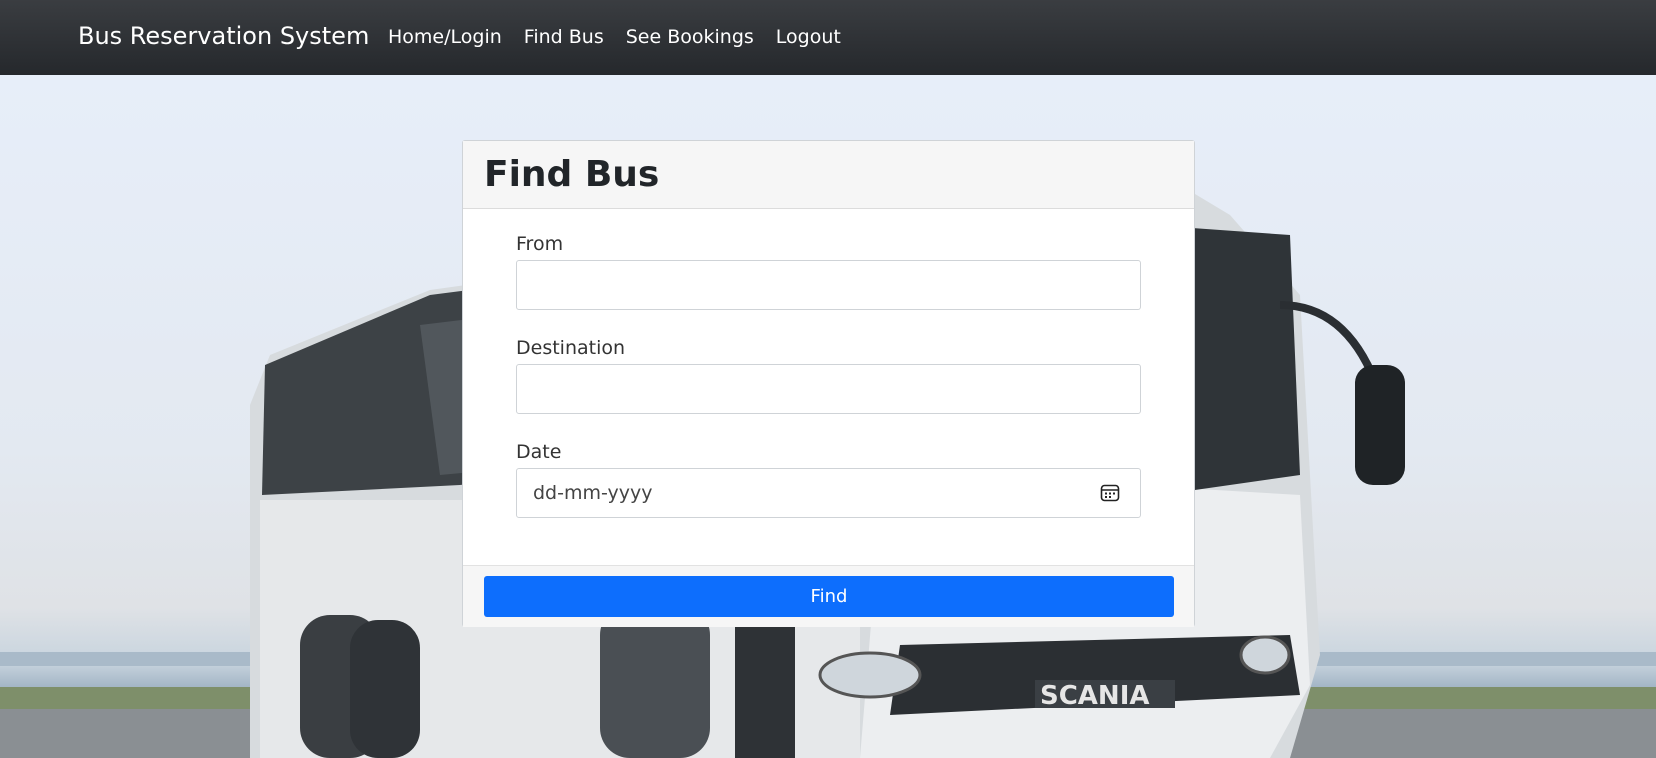 The image size is (1656, 758). What do you see at coordinates (571, 348) in the screenshot?
I see `destination-label: Destination` at bounding box center [571, 348].